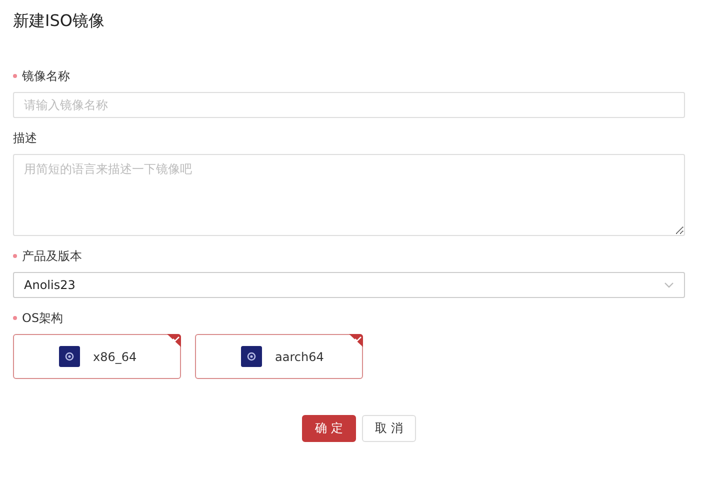  Describe the element at coordinates (25, 138) in the screenshot. I see `field-label: 描述` at that location.